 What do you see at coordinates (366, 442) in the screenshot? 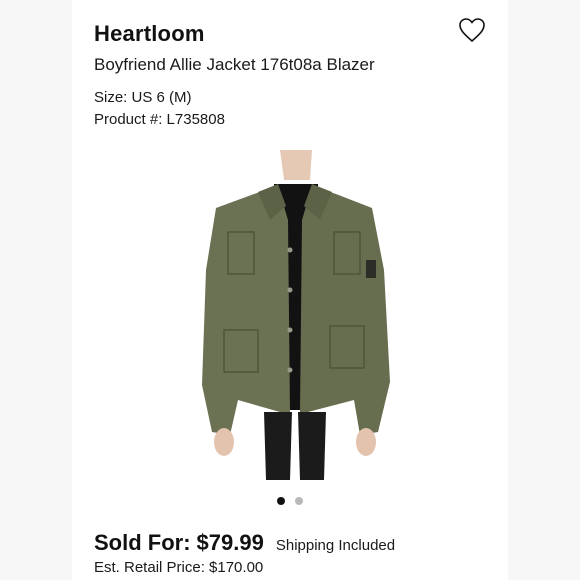
I see `hand-right` at bounding box center [366, 442].